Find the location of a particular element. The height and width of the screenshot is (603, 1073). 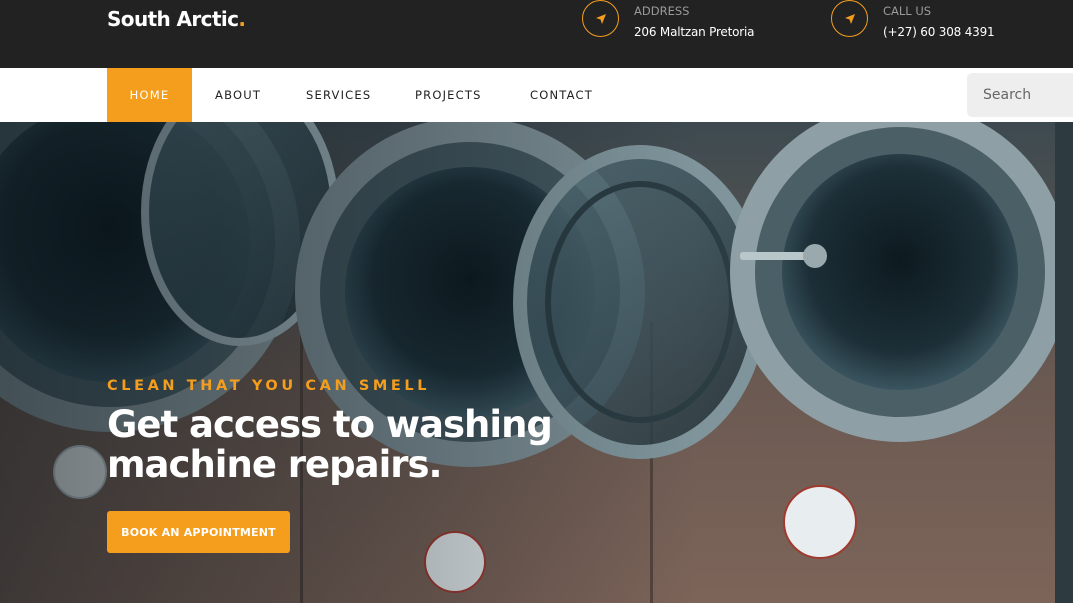

nav-item-services: SERVICES is located at coordinates (338, 95).